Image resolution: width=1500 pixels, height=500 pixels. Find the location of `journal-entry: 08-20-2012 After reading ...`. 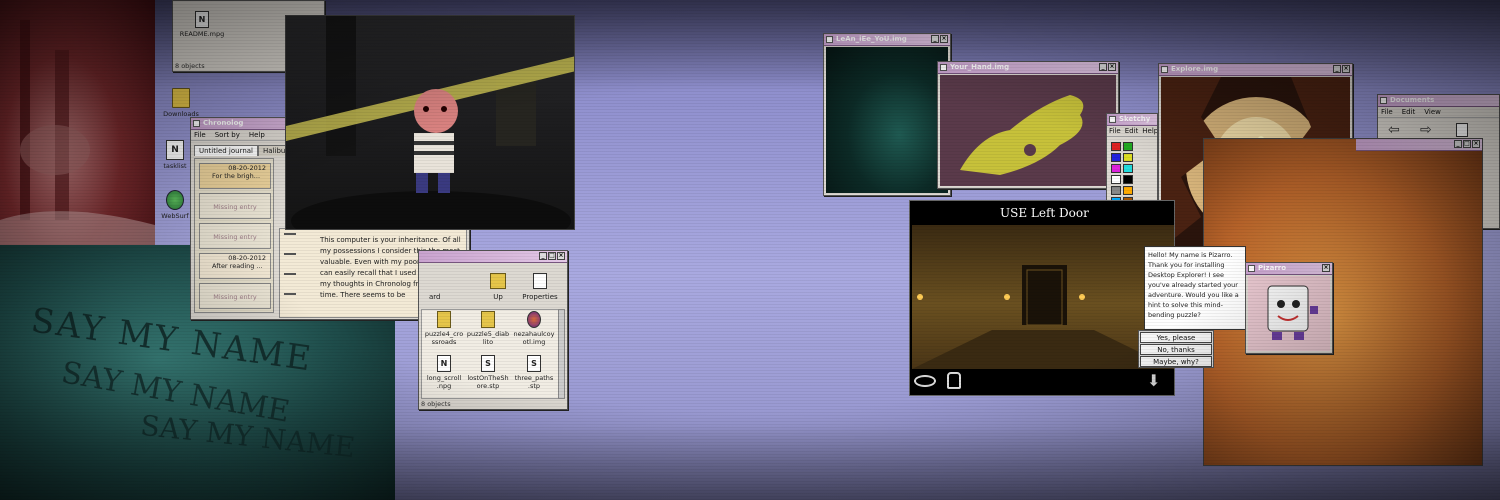

journal-entry: 08-20-2012 After reading ... is located at coordinates (235, 266).